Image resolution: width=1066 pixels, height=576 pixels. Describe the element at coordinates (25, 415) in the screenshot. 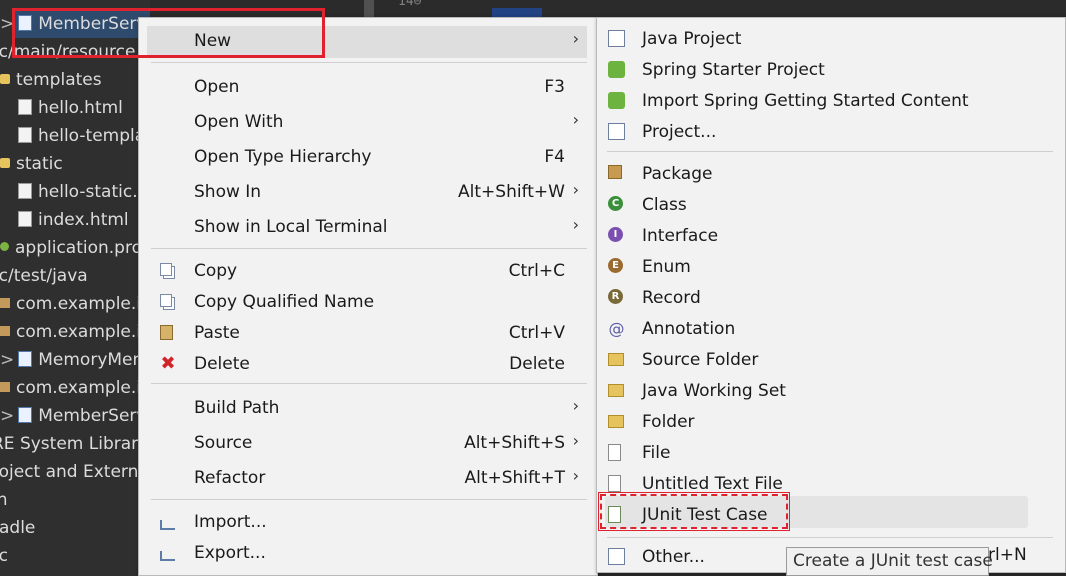

I see `java-file-icon` at that location.